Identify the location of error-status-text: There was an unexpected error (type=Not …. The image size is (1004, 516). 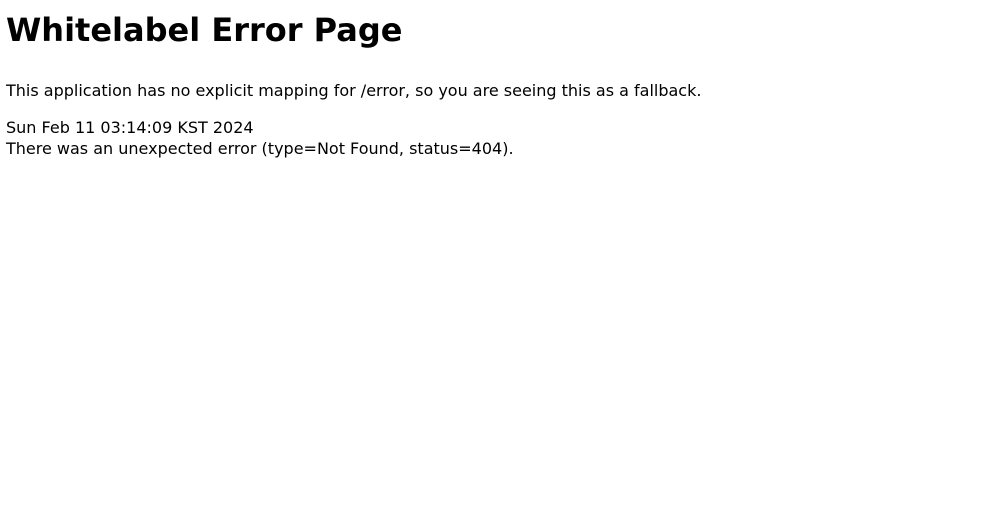
(260, 148).